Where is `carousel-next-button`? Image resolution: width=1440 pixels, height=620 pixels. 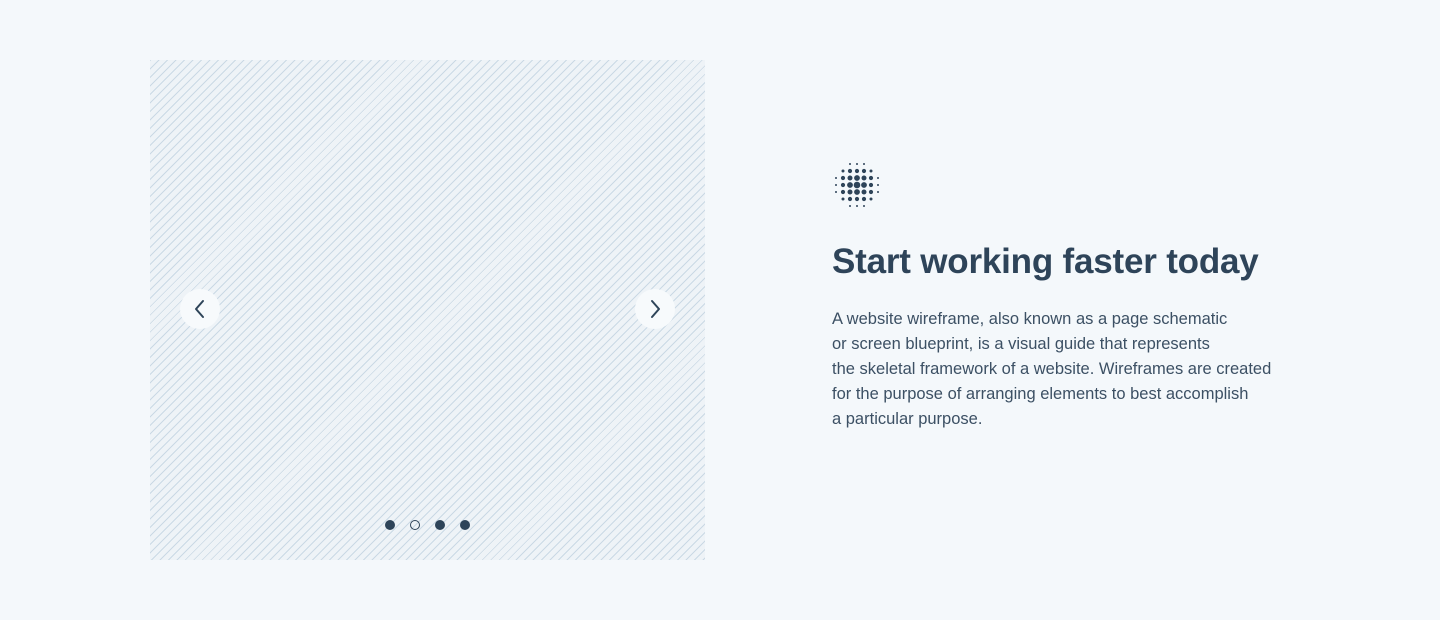 carousel-next-button is located at coordinates (655, 309).